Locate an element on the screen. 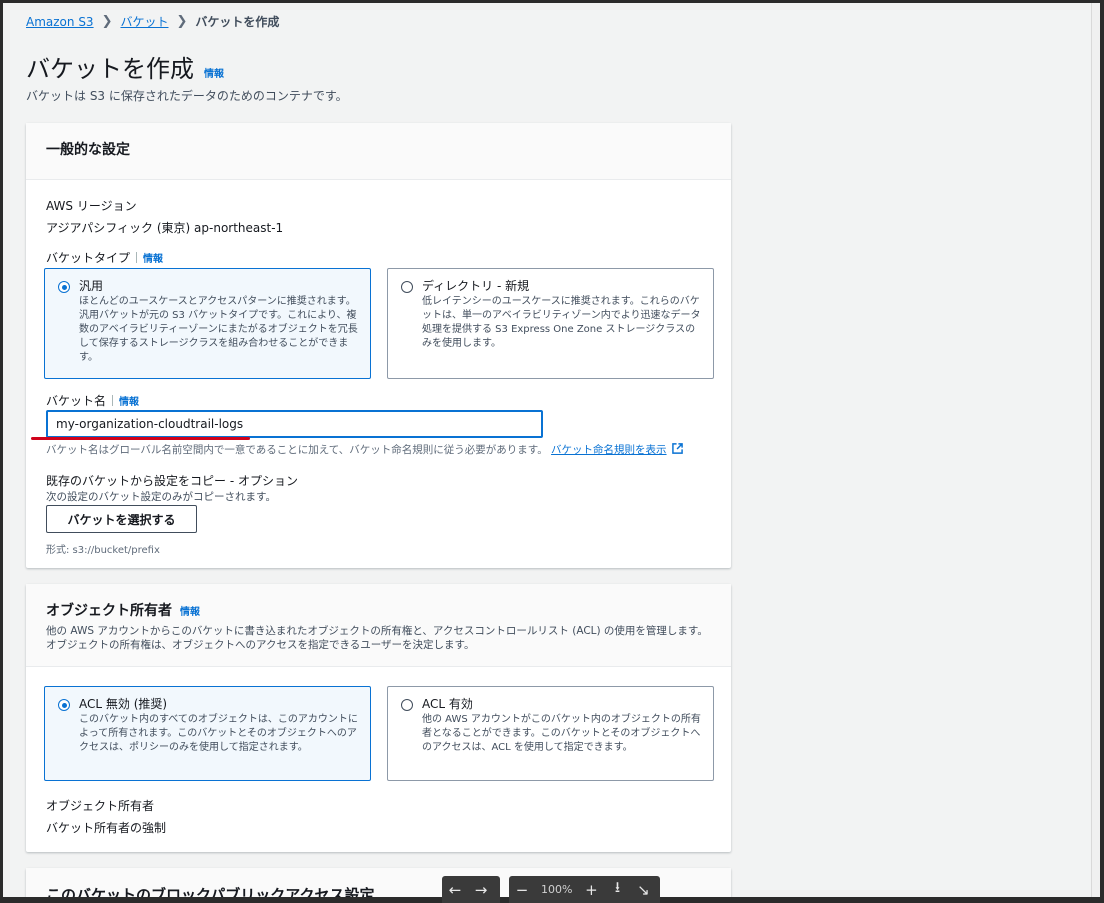 Image resolution: width=1104 pixels, height=903 pixels. zoom-in-icon: + is located at coordinates (591, 890).